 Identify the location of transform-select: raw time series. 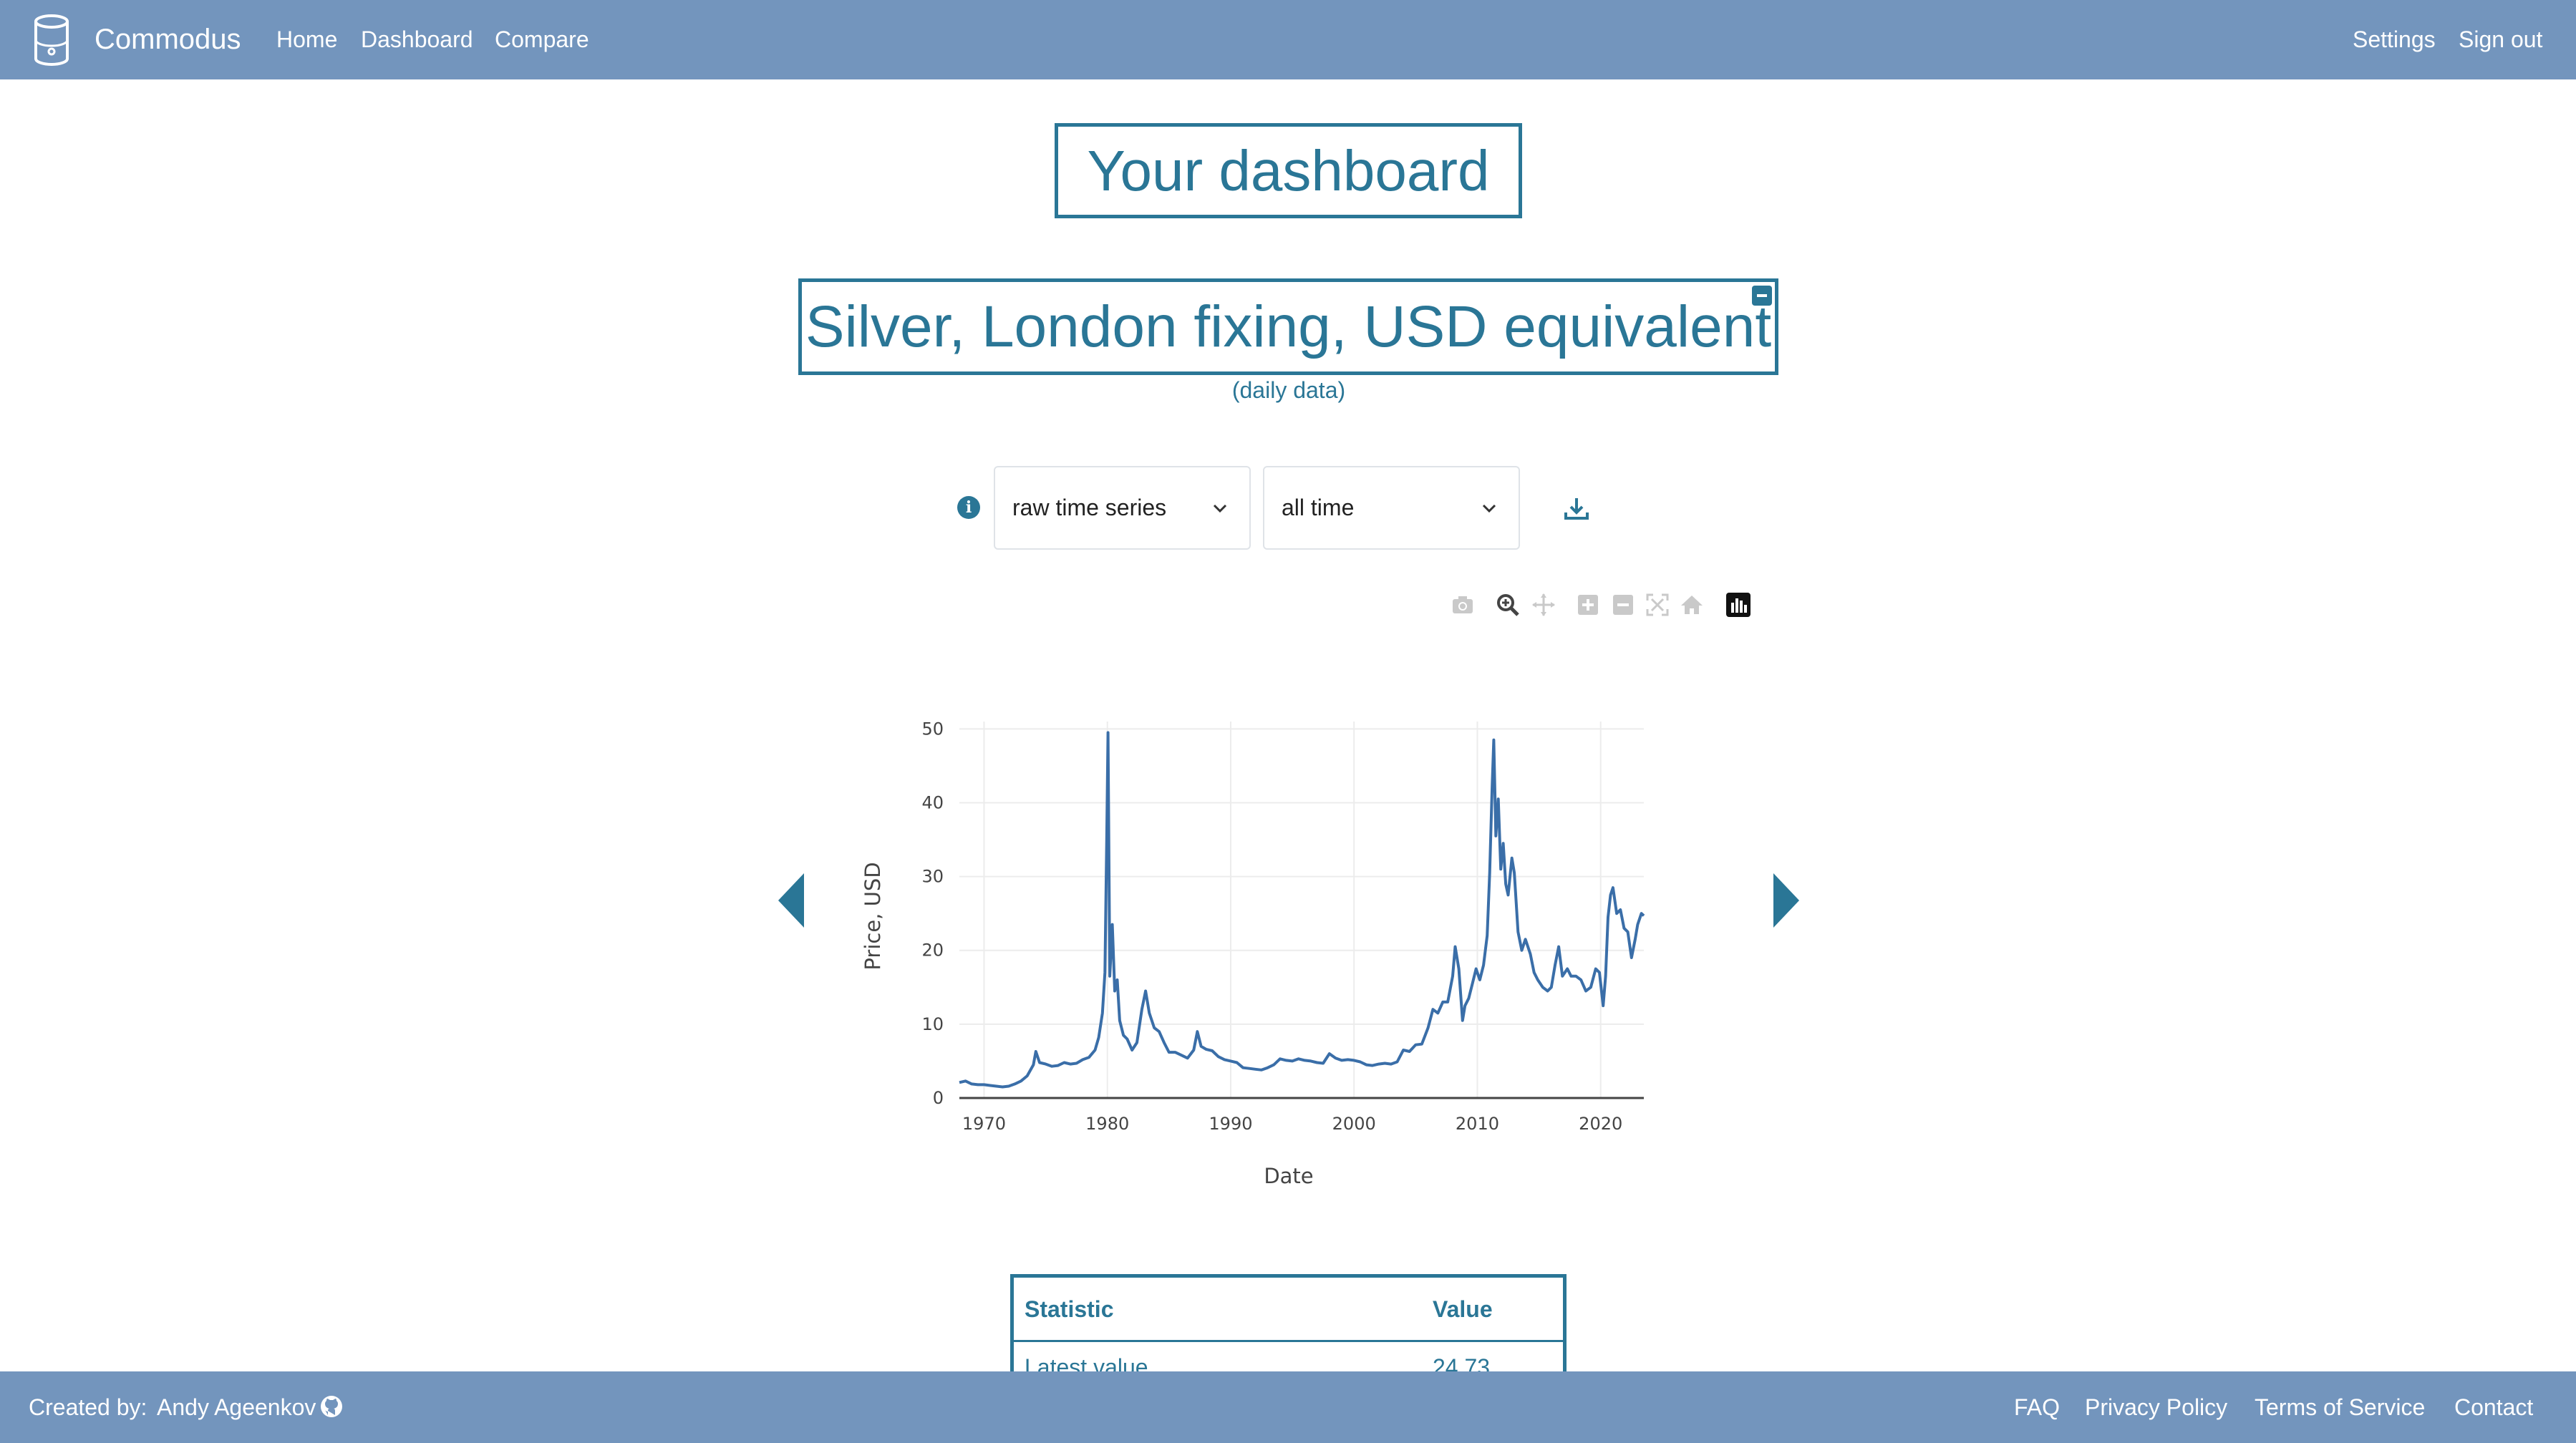
(1122, 508).